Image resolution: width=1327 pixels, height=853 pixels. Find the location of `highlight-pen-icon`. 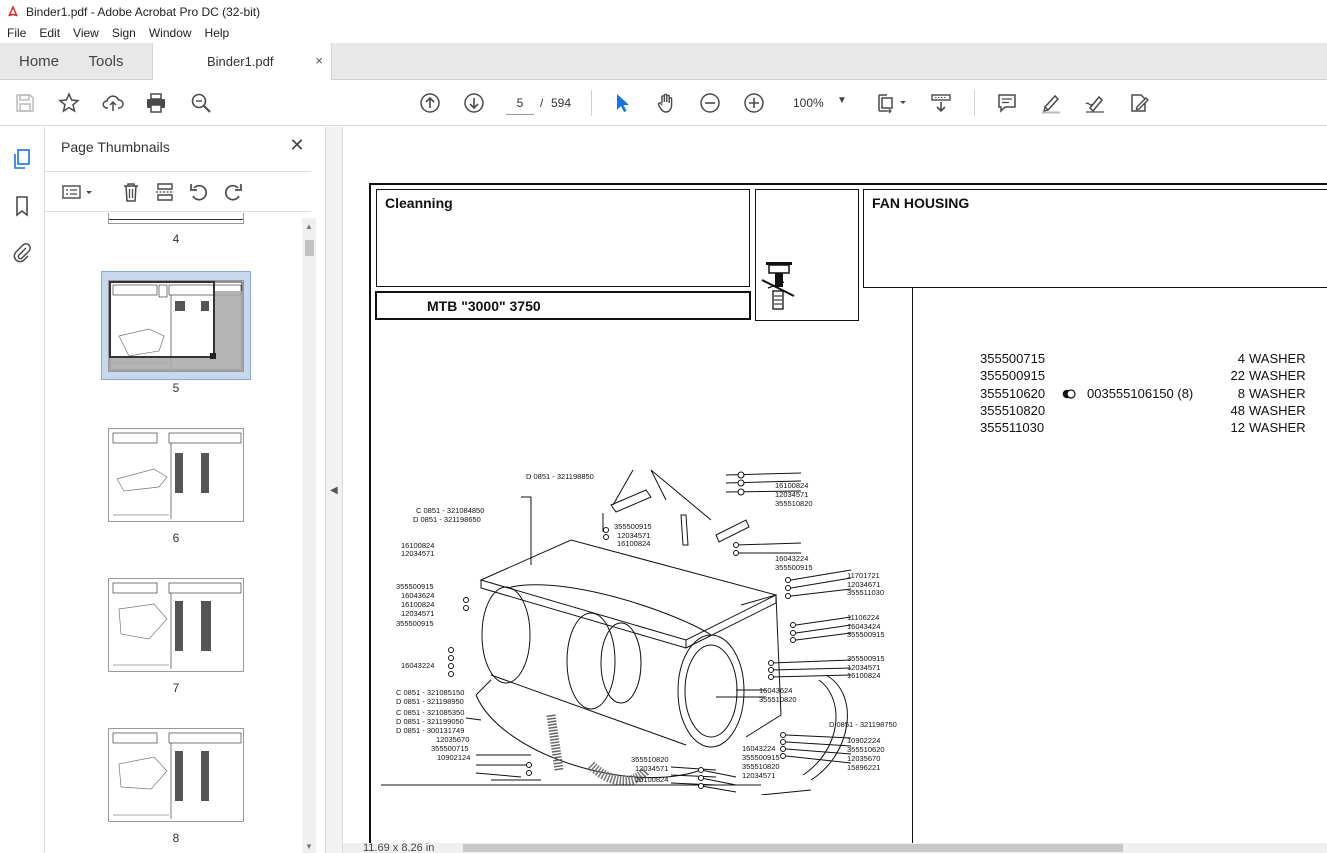

highlight-pen-icon is located at coordinates (1051, 103).